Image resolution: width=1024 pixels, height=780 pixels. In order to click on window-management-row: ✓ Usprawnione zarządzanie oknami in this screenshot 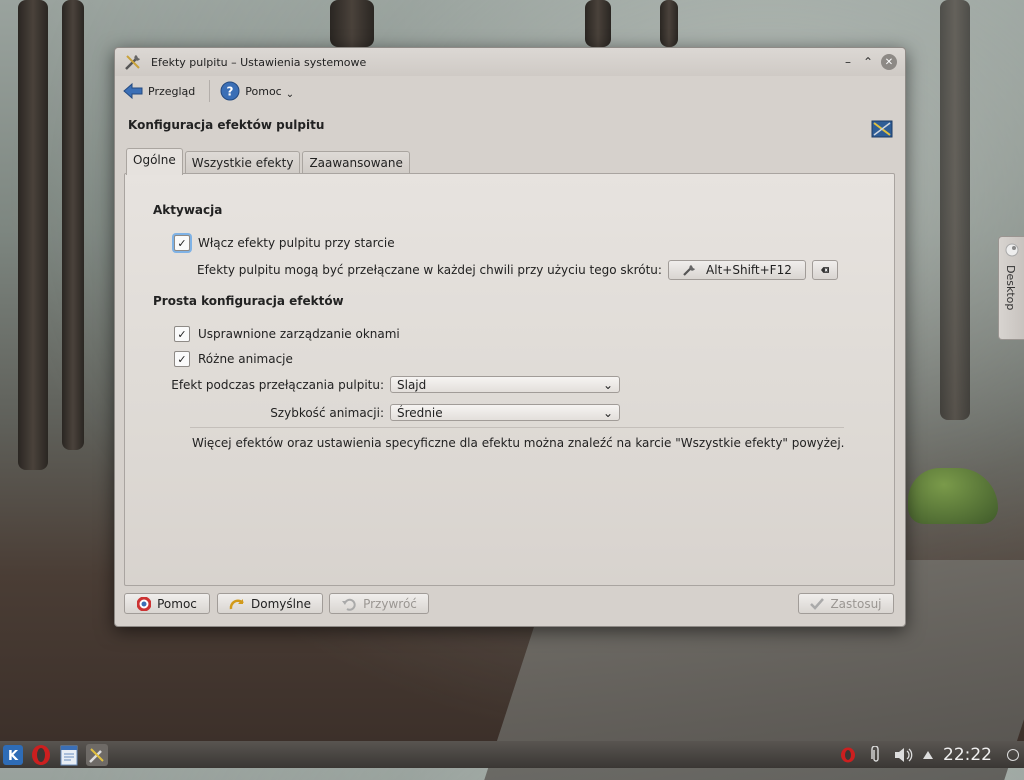, I will do `click(287, 334)`.